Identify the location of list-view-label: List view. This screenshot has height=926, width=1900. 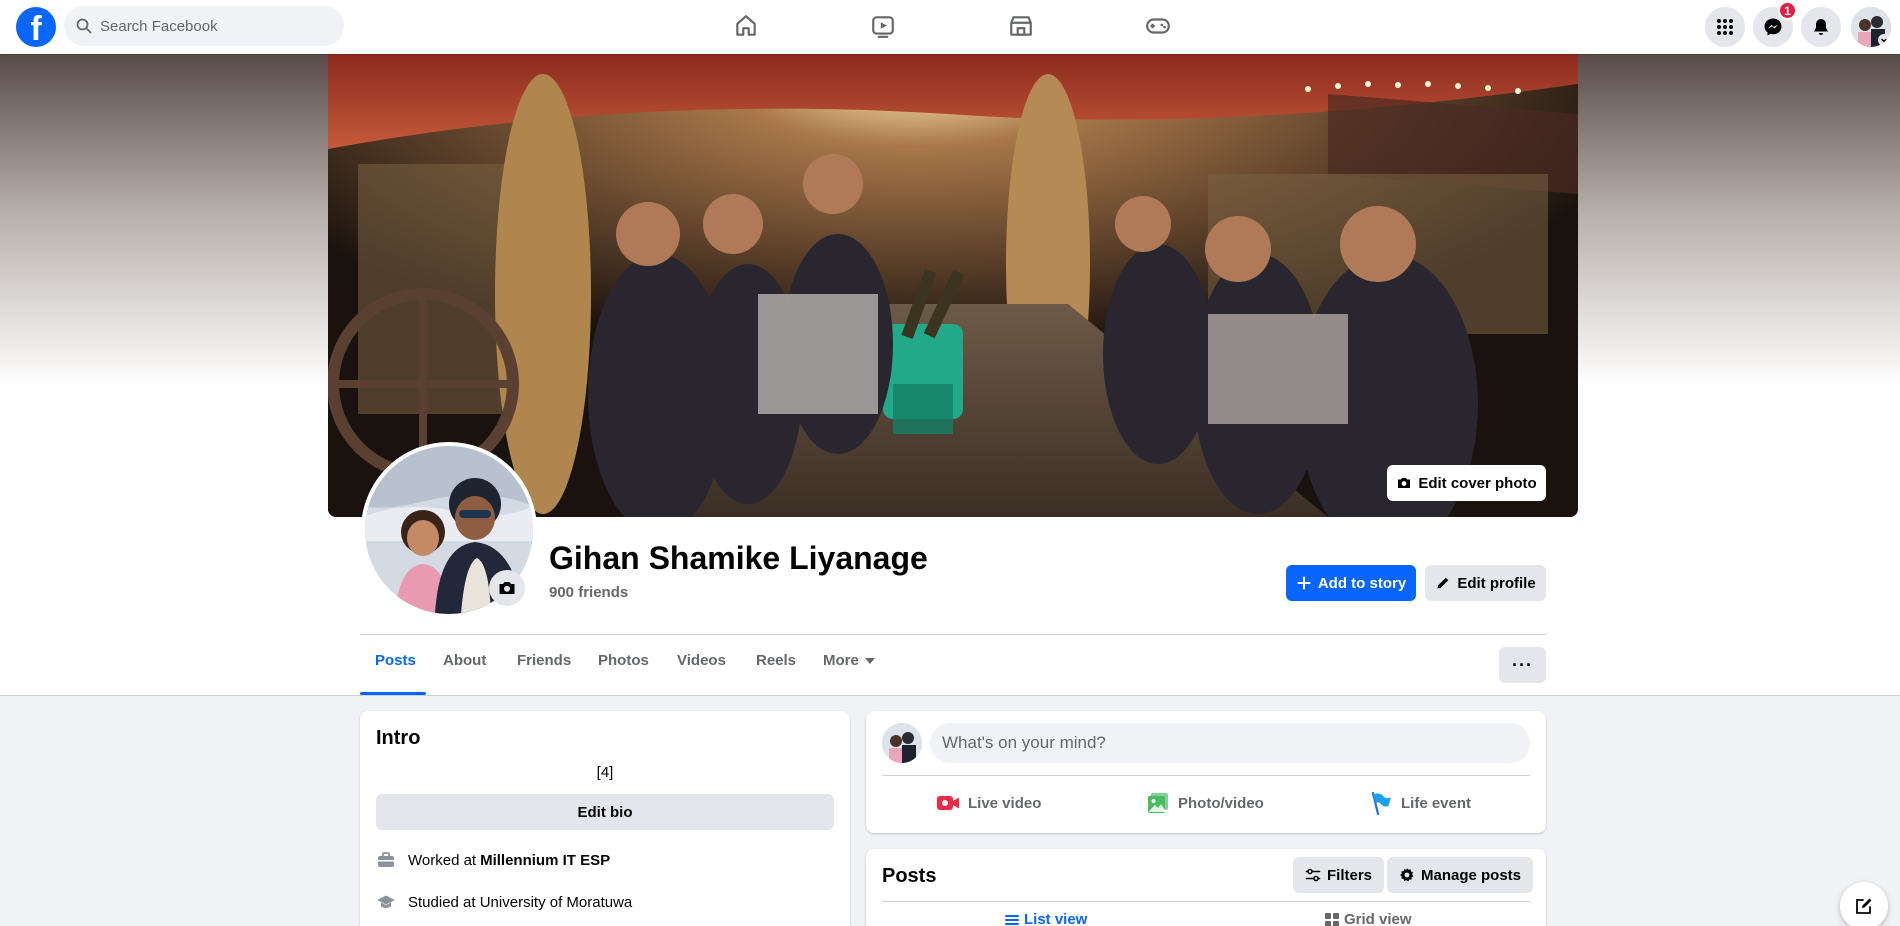
(1056, 918).